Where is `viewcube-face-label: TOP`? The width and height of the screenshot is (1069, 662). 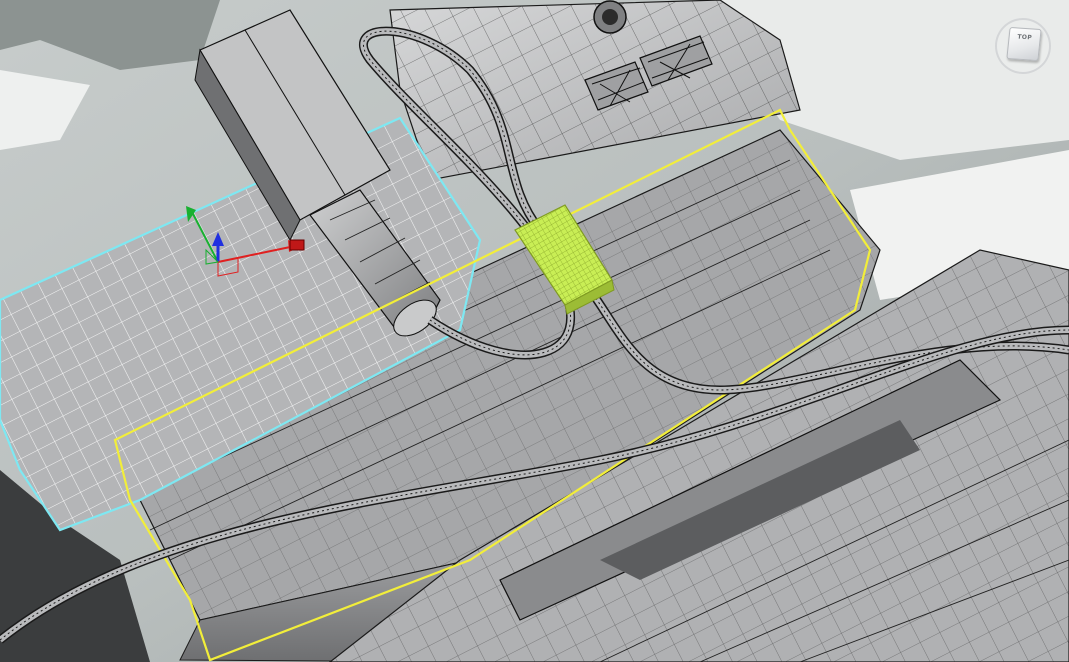
viewcube-face-label: TOP is located at coordinates (1025, 37).